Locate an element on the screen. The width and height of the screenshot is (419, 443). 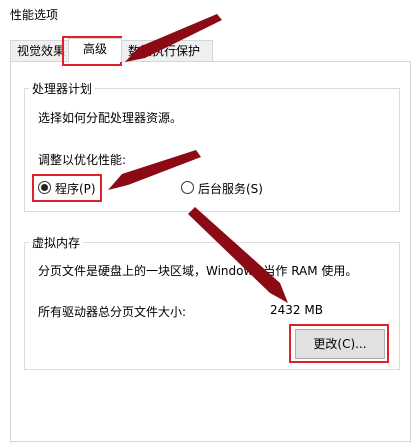
background-services-radio-label: 后台服务(S) is located at coordinates (230, 188).